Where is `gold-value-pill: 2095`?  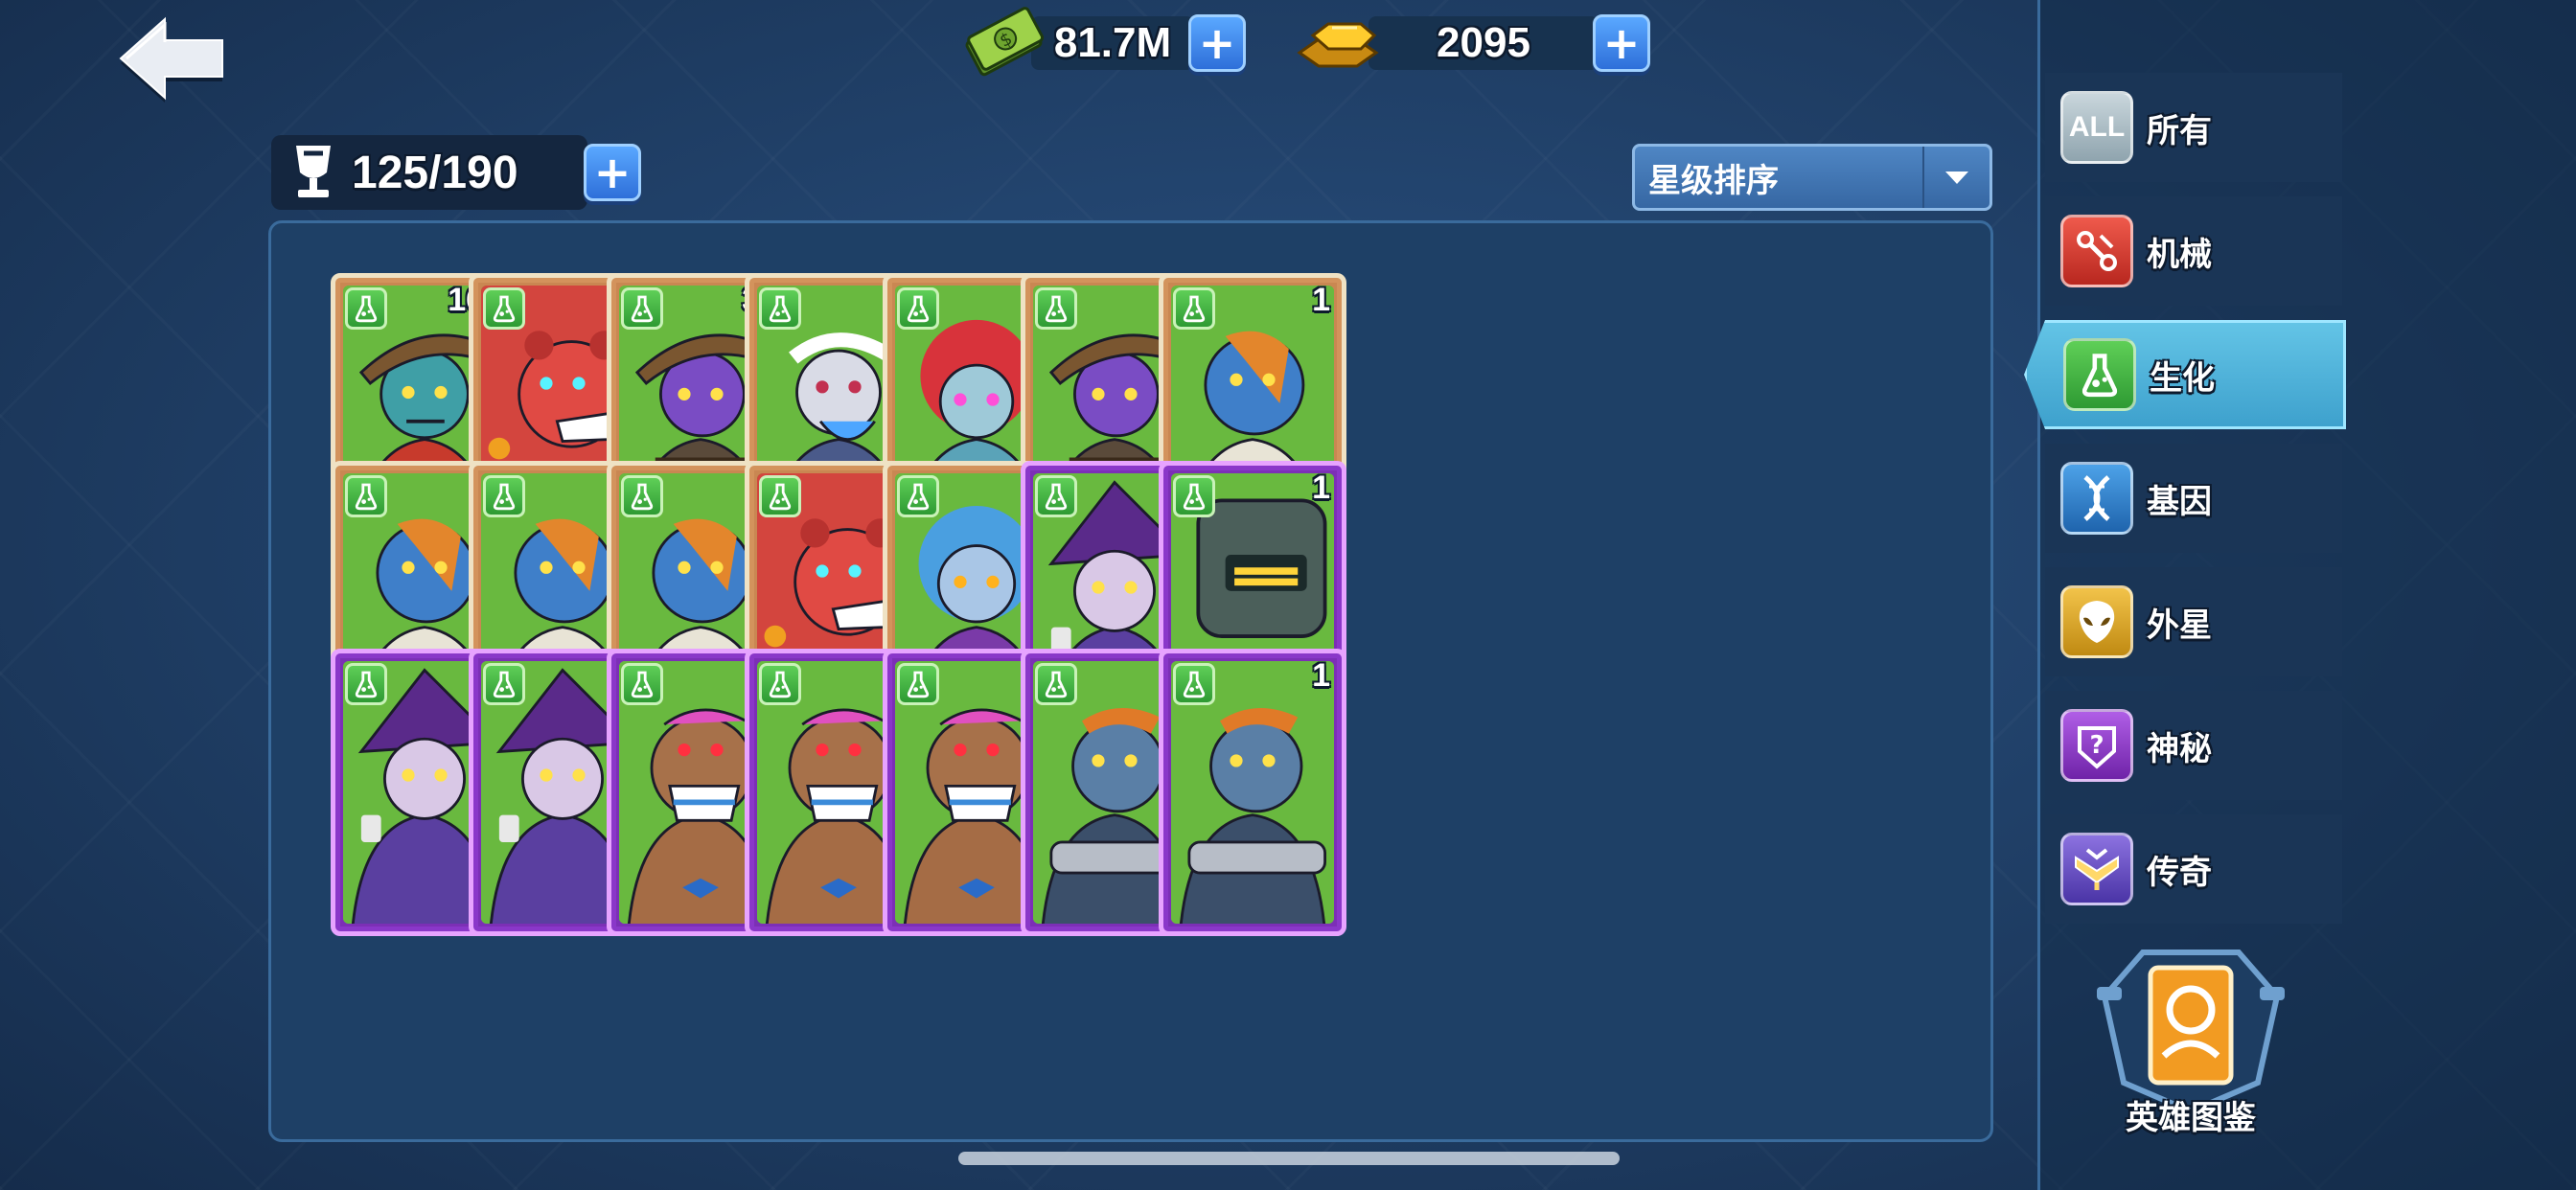
gold-value-pill: 2095 is located at coordinates (1483, 43).